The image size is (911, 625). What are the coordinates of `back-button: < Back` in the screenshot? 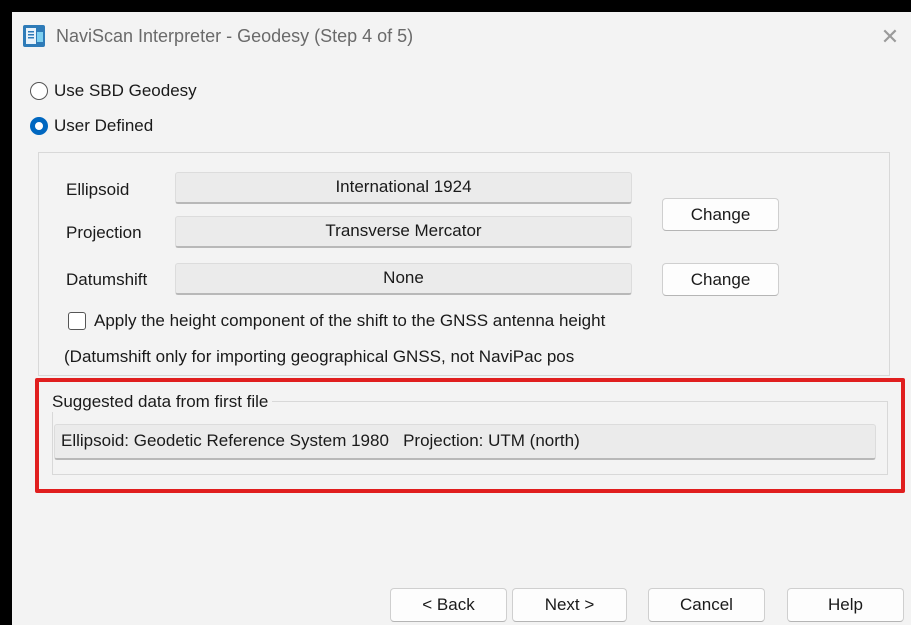 It's located at (448, 605).